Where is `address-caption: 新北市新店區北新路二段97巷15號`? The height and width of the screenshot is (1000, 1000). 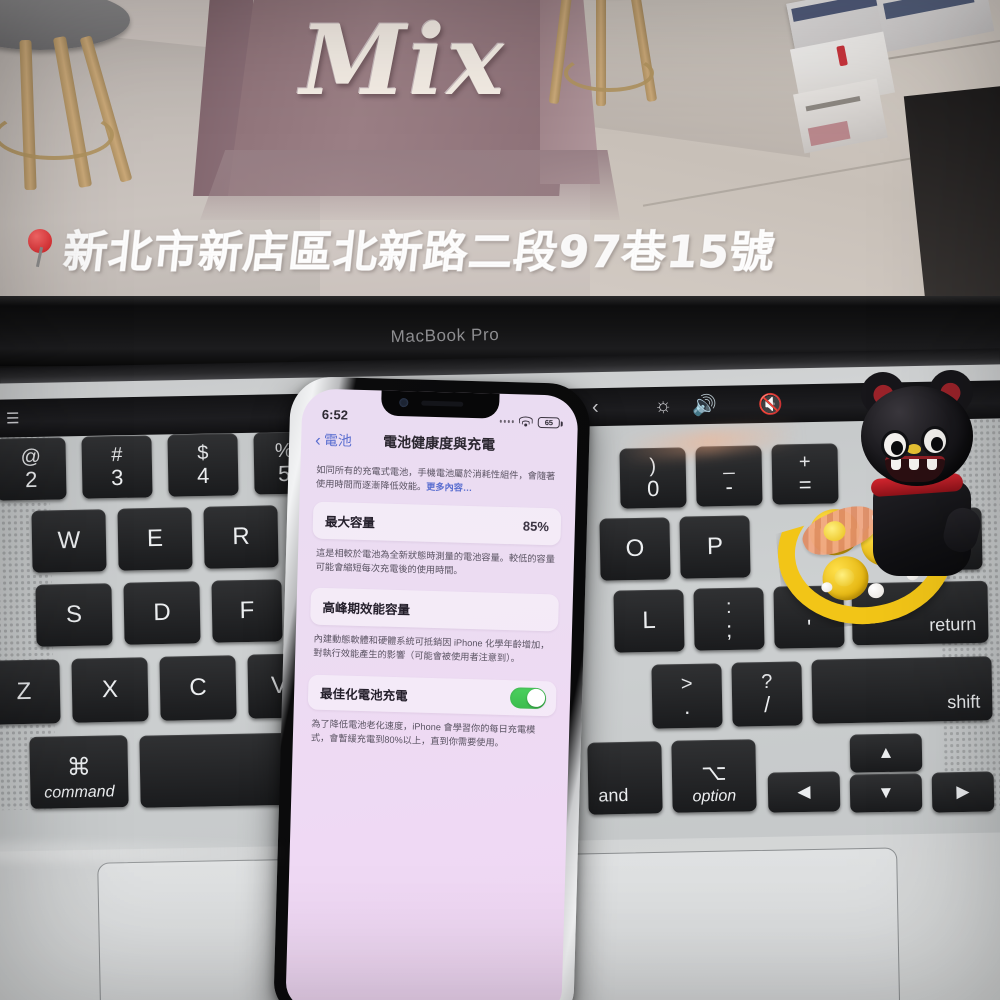 address-caption: 新北市新店區北新路二段97巷15號 is located at coordinates (500, 247).